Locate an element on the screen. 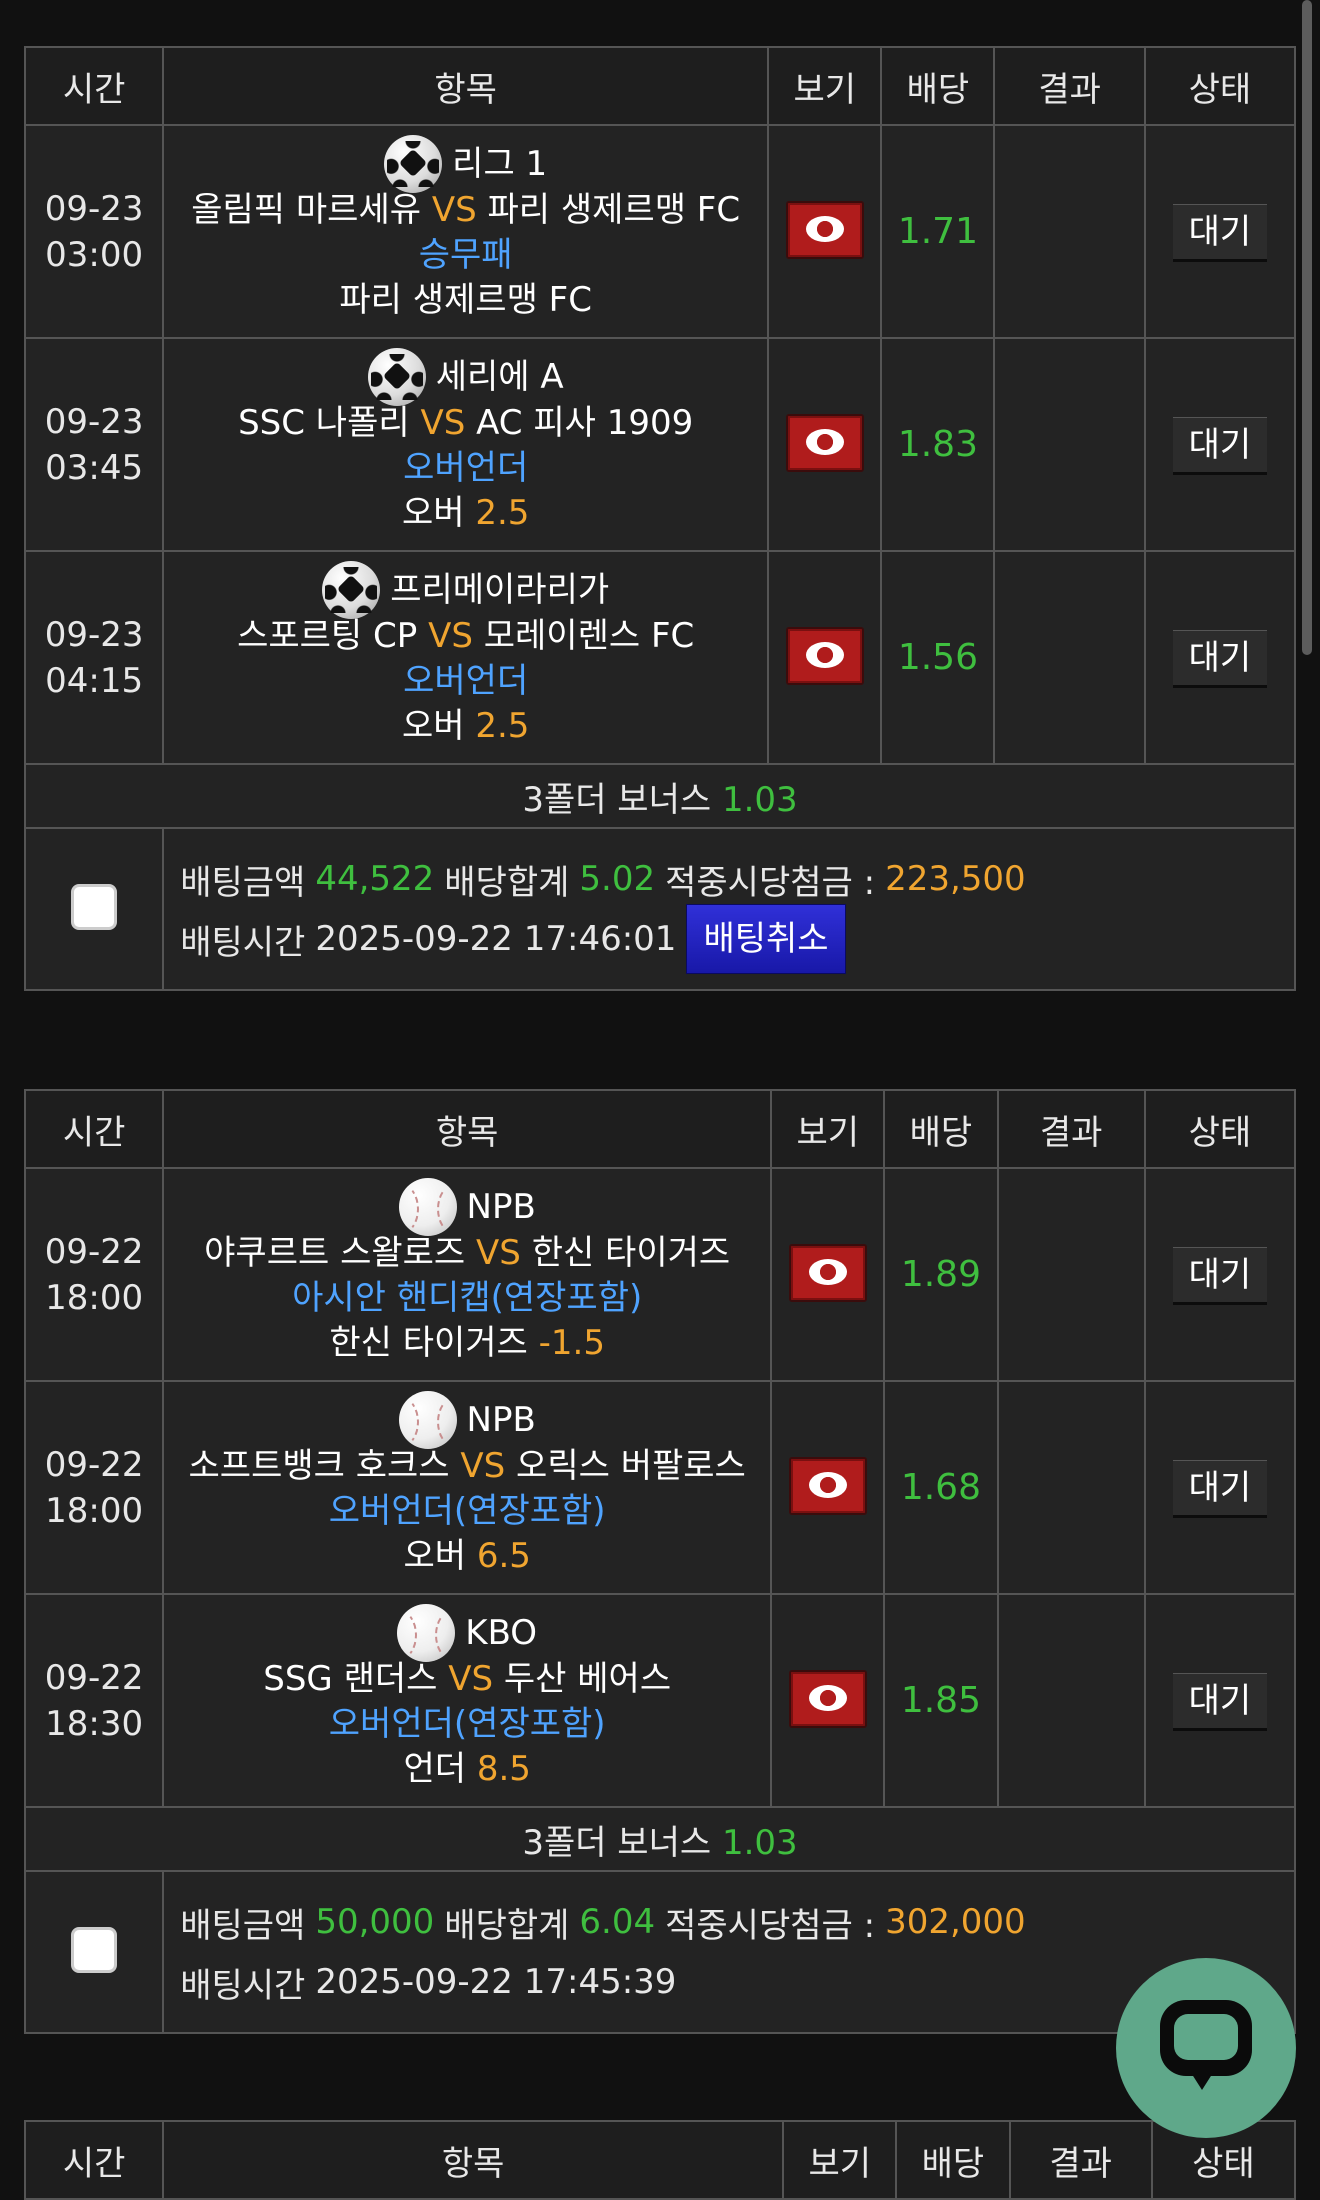 The height and width of the screenshot is (2200, 1320). chat-button is located at coordinates (1206, 2048).